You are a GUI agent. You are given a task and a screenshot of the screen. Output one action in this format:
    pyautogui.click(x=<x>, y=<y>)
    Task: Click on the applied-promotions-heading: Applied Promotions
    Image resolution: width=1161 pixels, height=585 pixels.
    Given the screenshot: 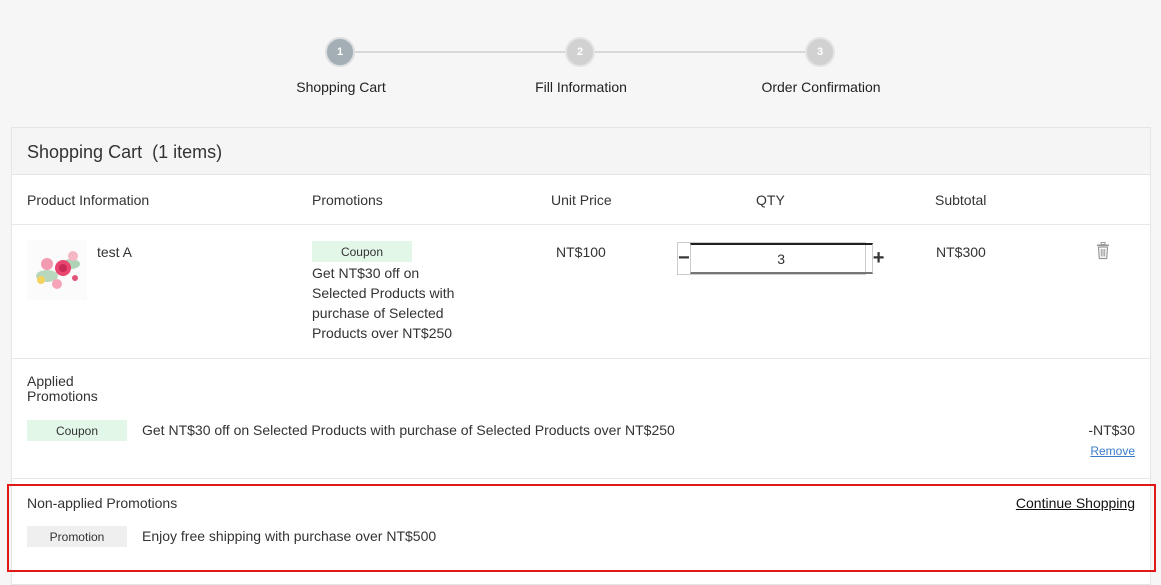 What is the action you would take?
    pyautogui.click(x=62, y=389)
    